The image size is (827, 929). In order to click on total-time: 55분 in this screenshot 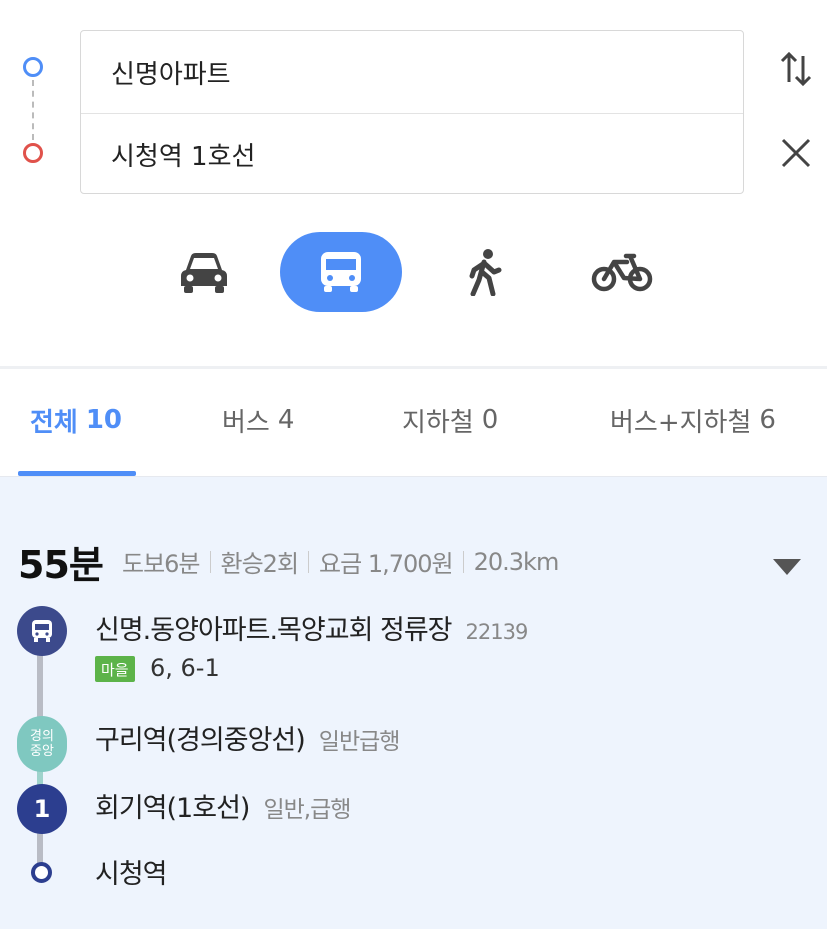, I will do `click(61, 565)`.